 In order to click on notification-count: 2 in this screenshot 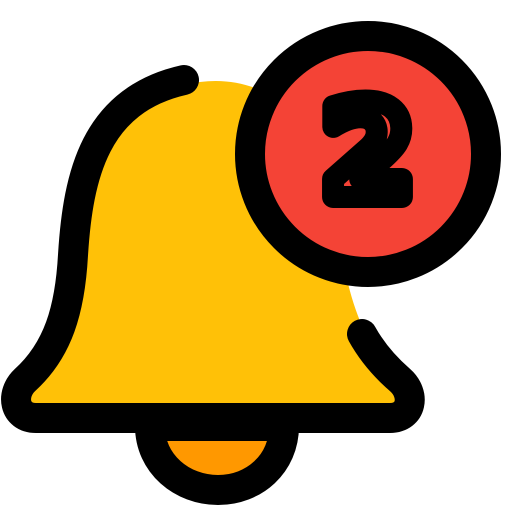, I will do `click(368, 152)`.